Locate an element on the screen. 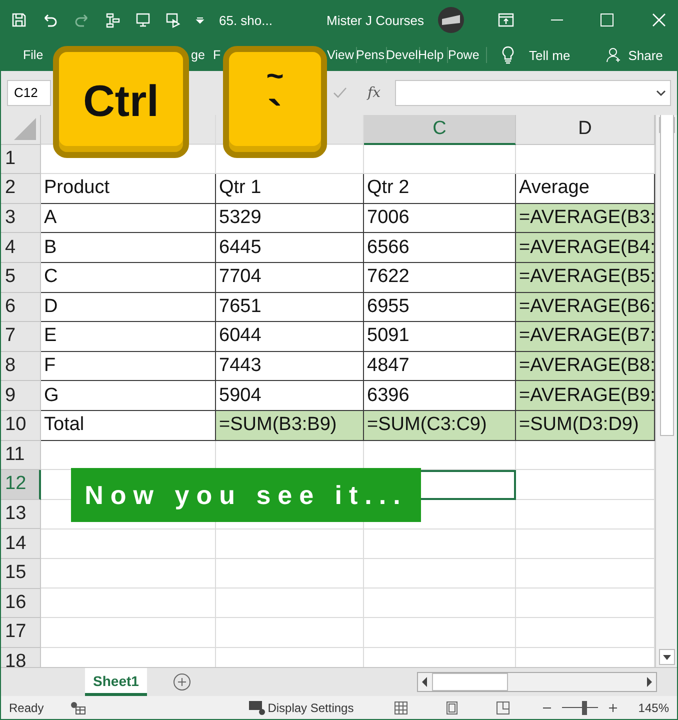  monitor-gear-icon is located at coordinates (257, 708).